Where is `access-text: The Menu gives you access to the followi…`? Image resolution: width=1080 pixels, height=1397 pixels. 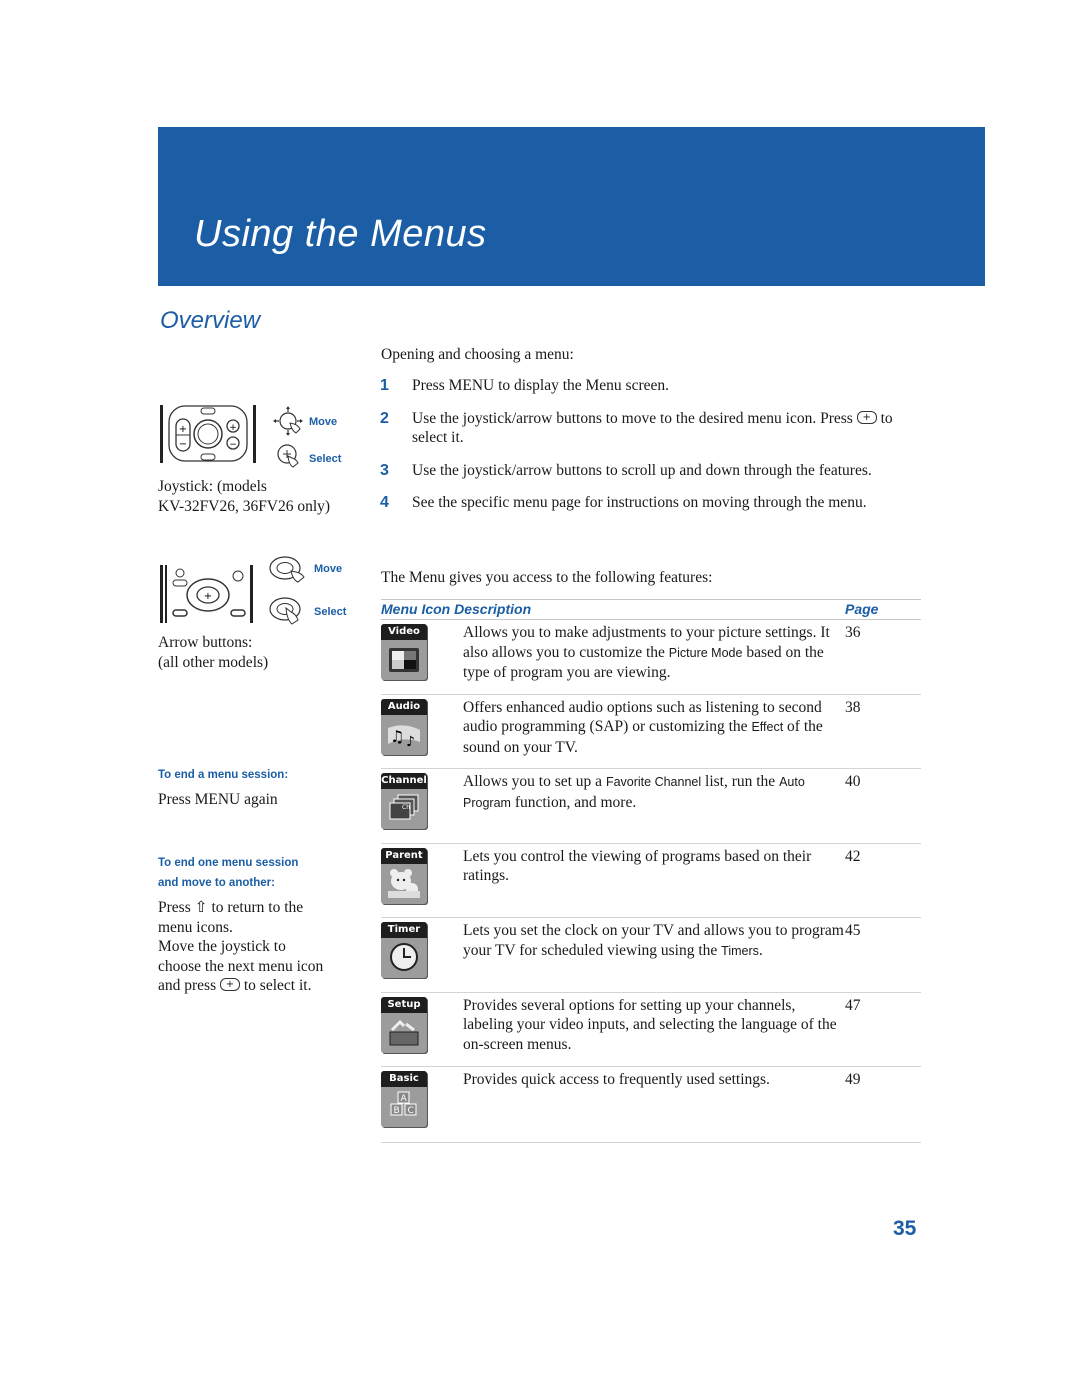 access-text: The Menu gives you access to the followi… is located at coordinates (547, 577).